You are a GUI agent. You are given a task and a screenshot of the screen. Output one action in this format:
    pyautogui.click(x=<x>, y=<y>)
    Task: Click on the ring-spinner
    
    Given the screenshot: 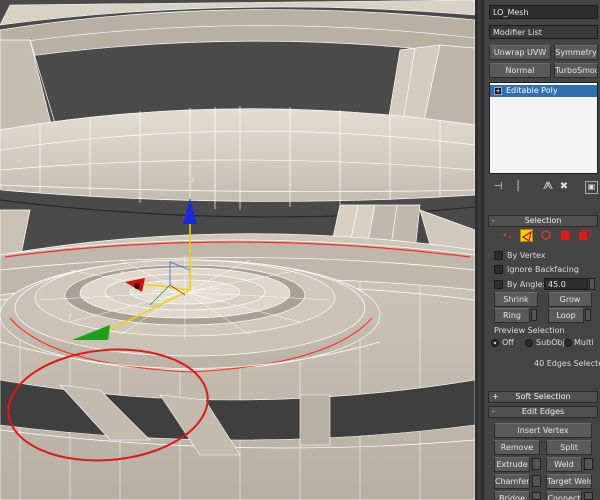 What is the action you would take?
    pyautogui.click(x=534, y=315)
    